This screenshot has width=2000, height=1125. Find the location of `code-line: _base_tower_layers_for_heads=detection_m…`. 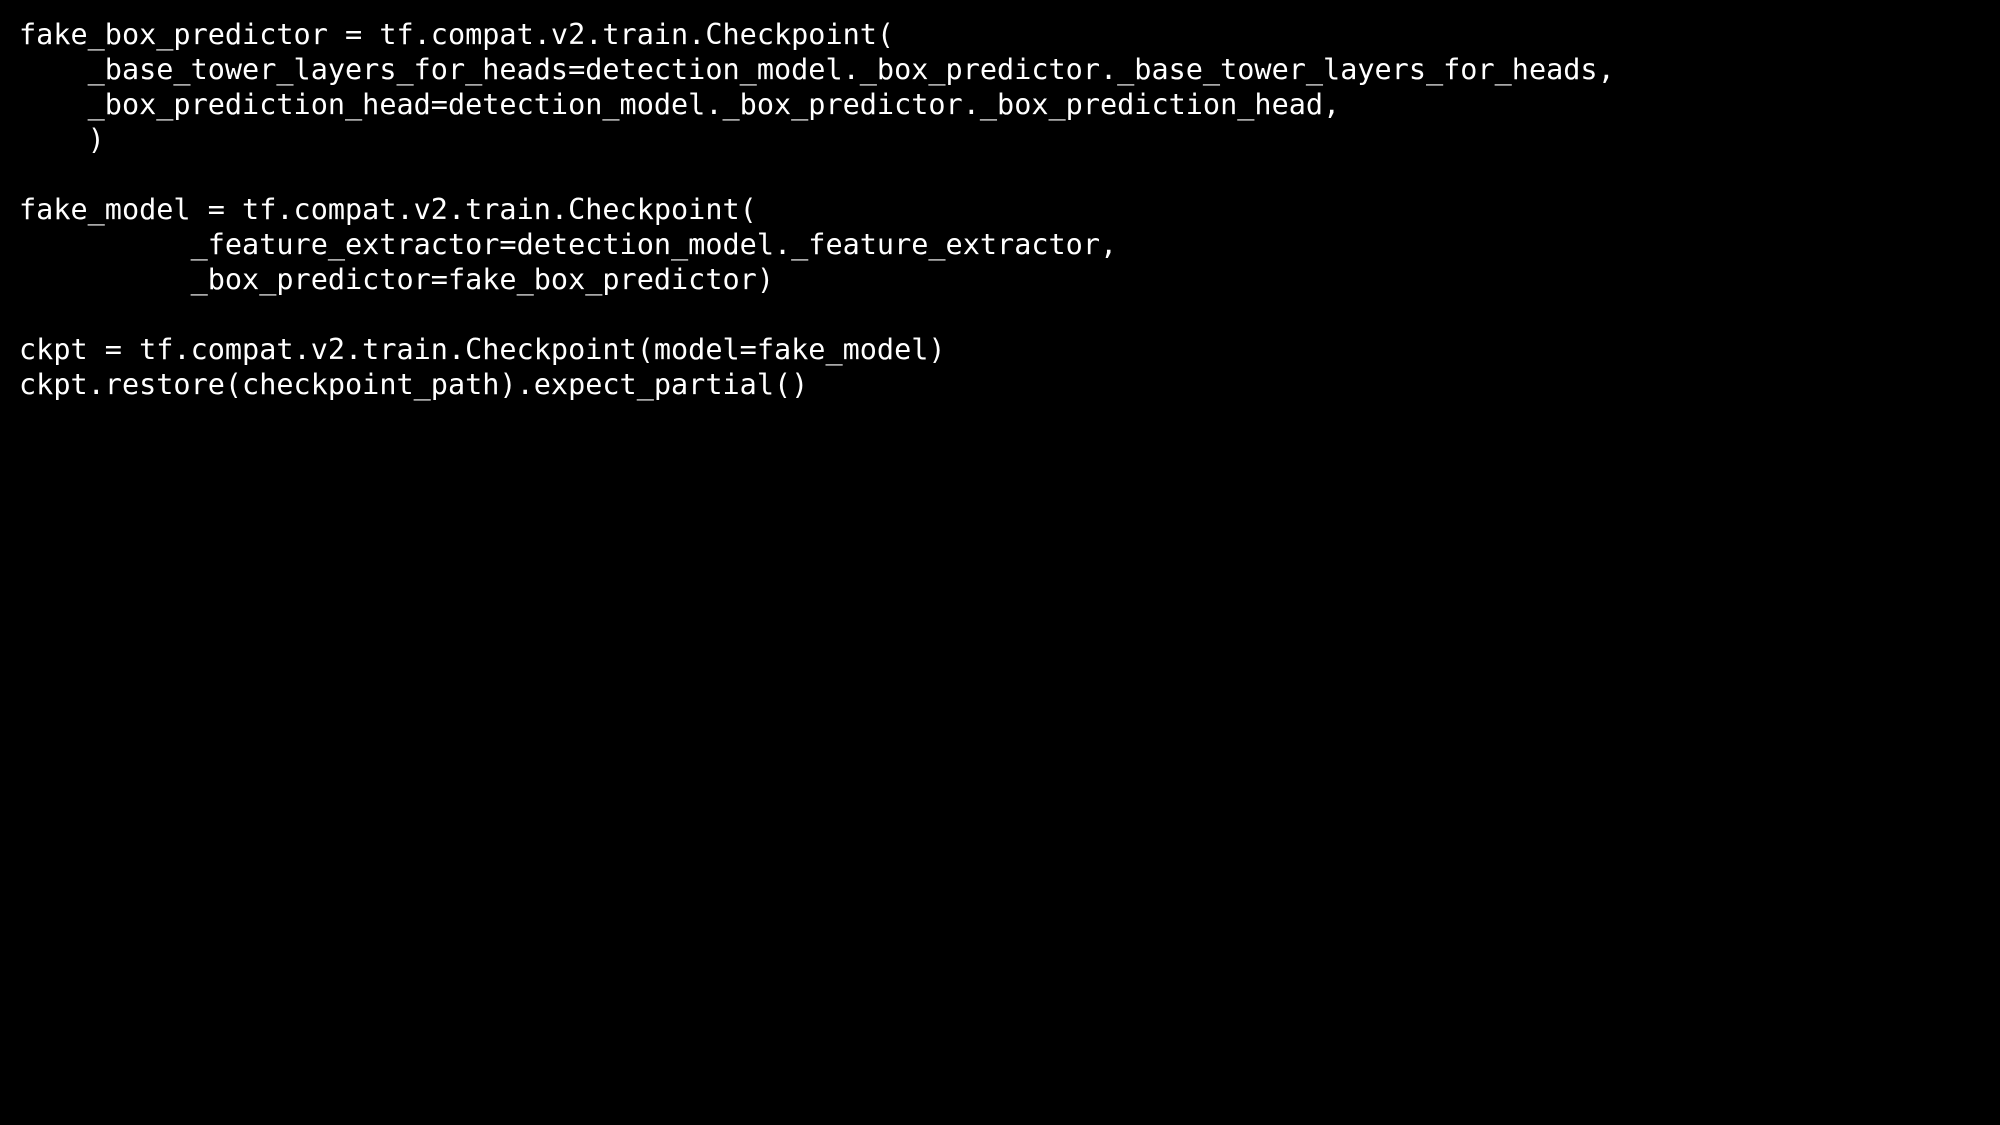

code-line: _base_tower_layers_for_heads=detection_m… is located at coordinates (817, 69).